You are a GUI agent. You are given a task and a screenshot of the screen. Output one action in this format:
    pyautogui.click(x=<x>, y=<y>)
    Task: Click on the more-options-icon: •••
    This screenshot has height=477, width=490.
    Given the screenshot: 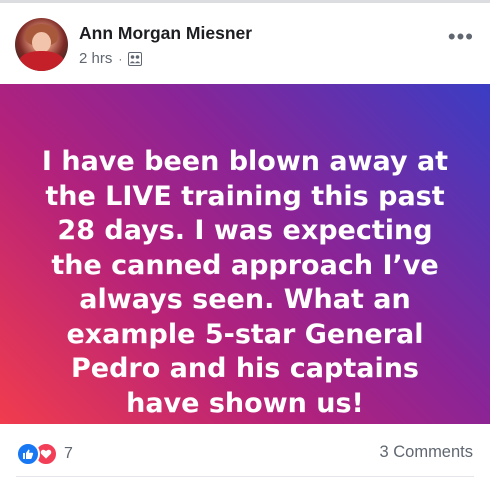 What is the action you would take?
    pyautogui.click(x=461, y=37)
    